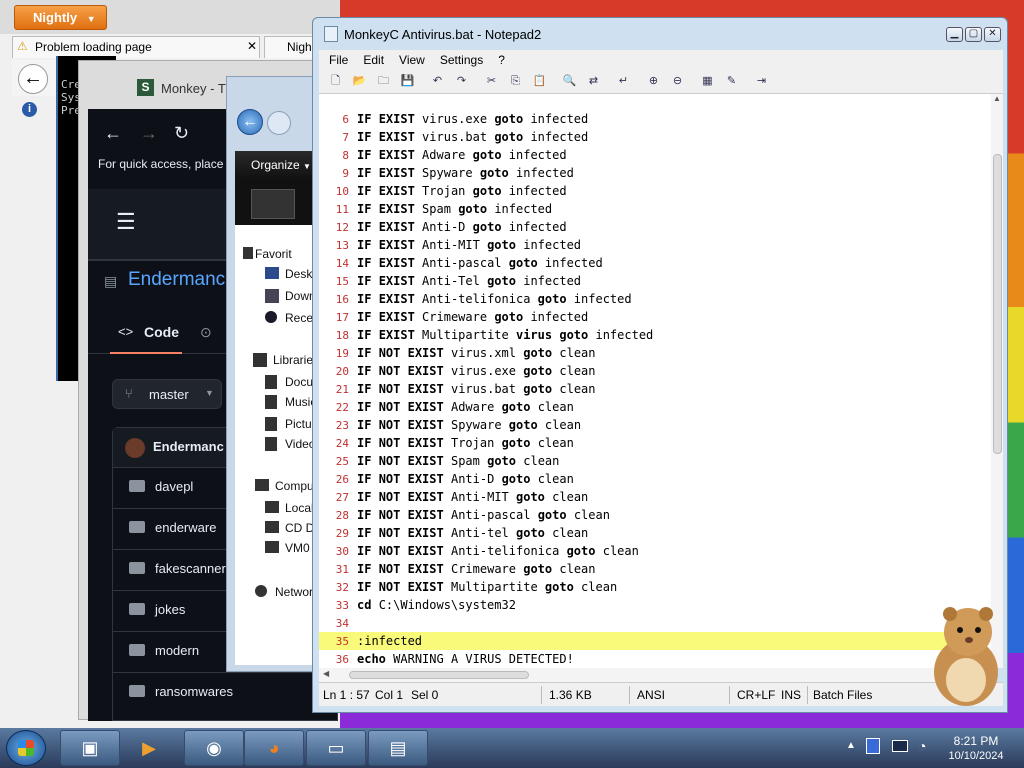  Describe the element at coordinates (252, 46) in the screenshot. I see `close-tab-icon: ✕` at that location.